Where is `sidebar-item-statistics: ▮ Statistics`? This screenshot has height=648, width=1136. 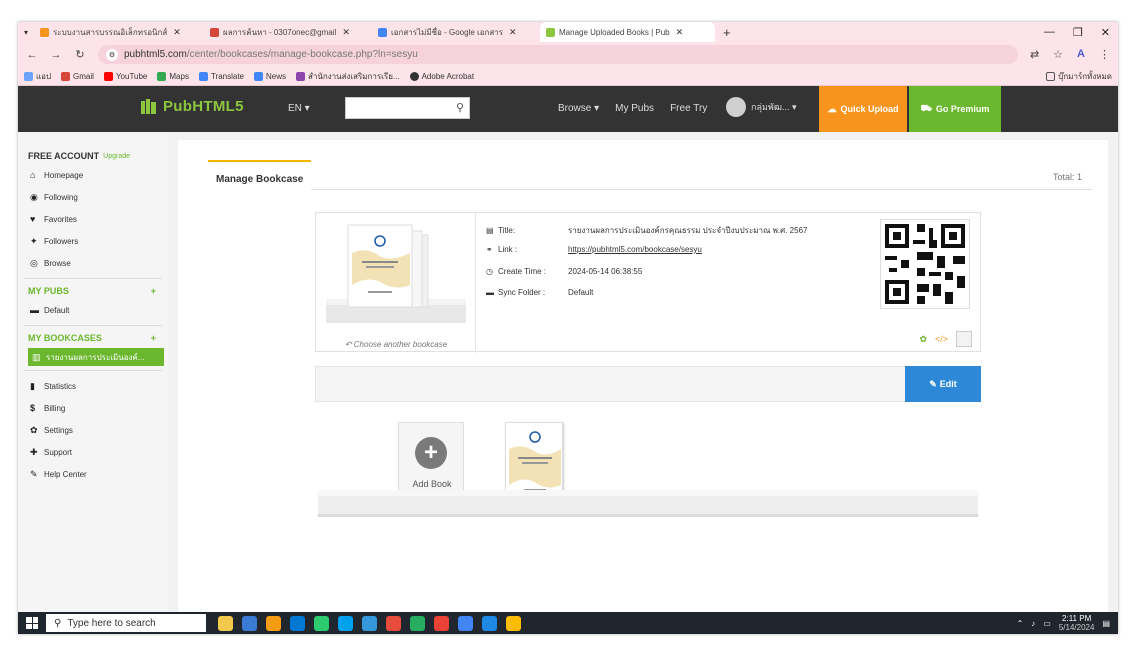
sidebar-item-statistics: ▮ Statistics is located at coordinates (93, 386).